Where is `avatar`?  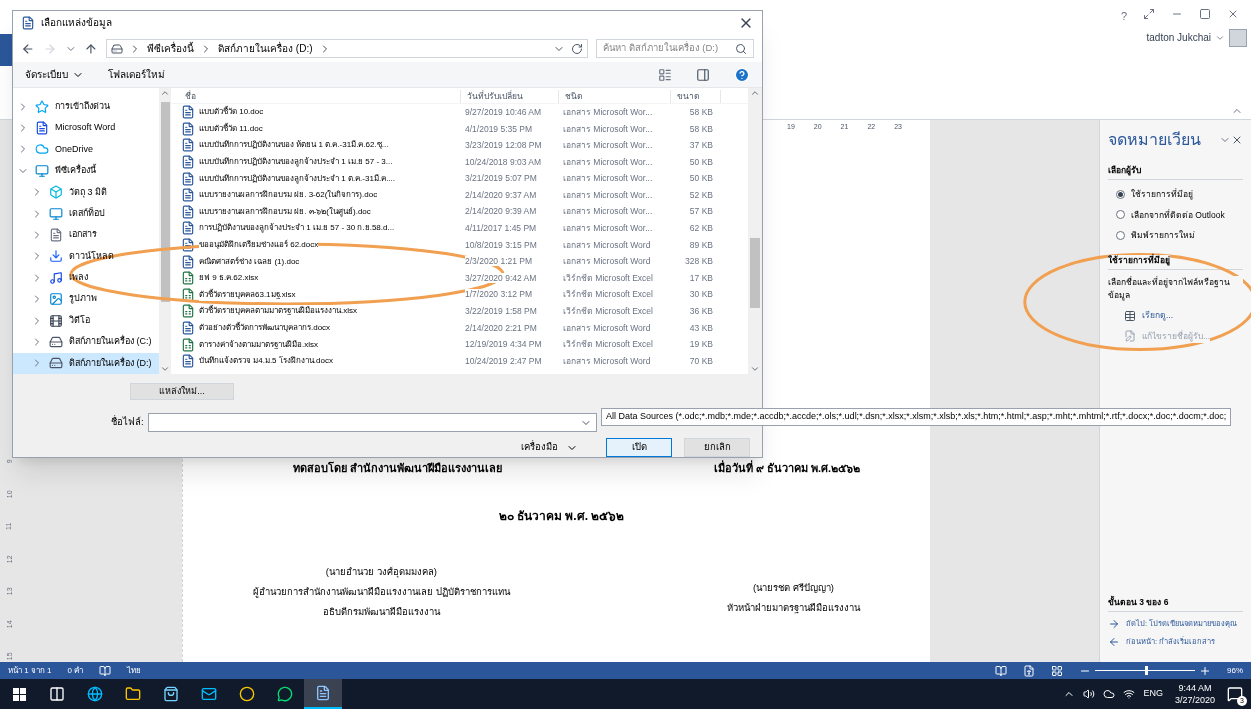
avatar is located at coordinates (1238, 37).